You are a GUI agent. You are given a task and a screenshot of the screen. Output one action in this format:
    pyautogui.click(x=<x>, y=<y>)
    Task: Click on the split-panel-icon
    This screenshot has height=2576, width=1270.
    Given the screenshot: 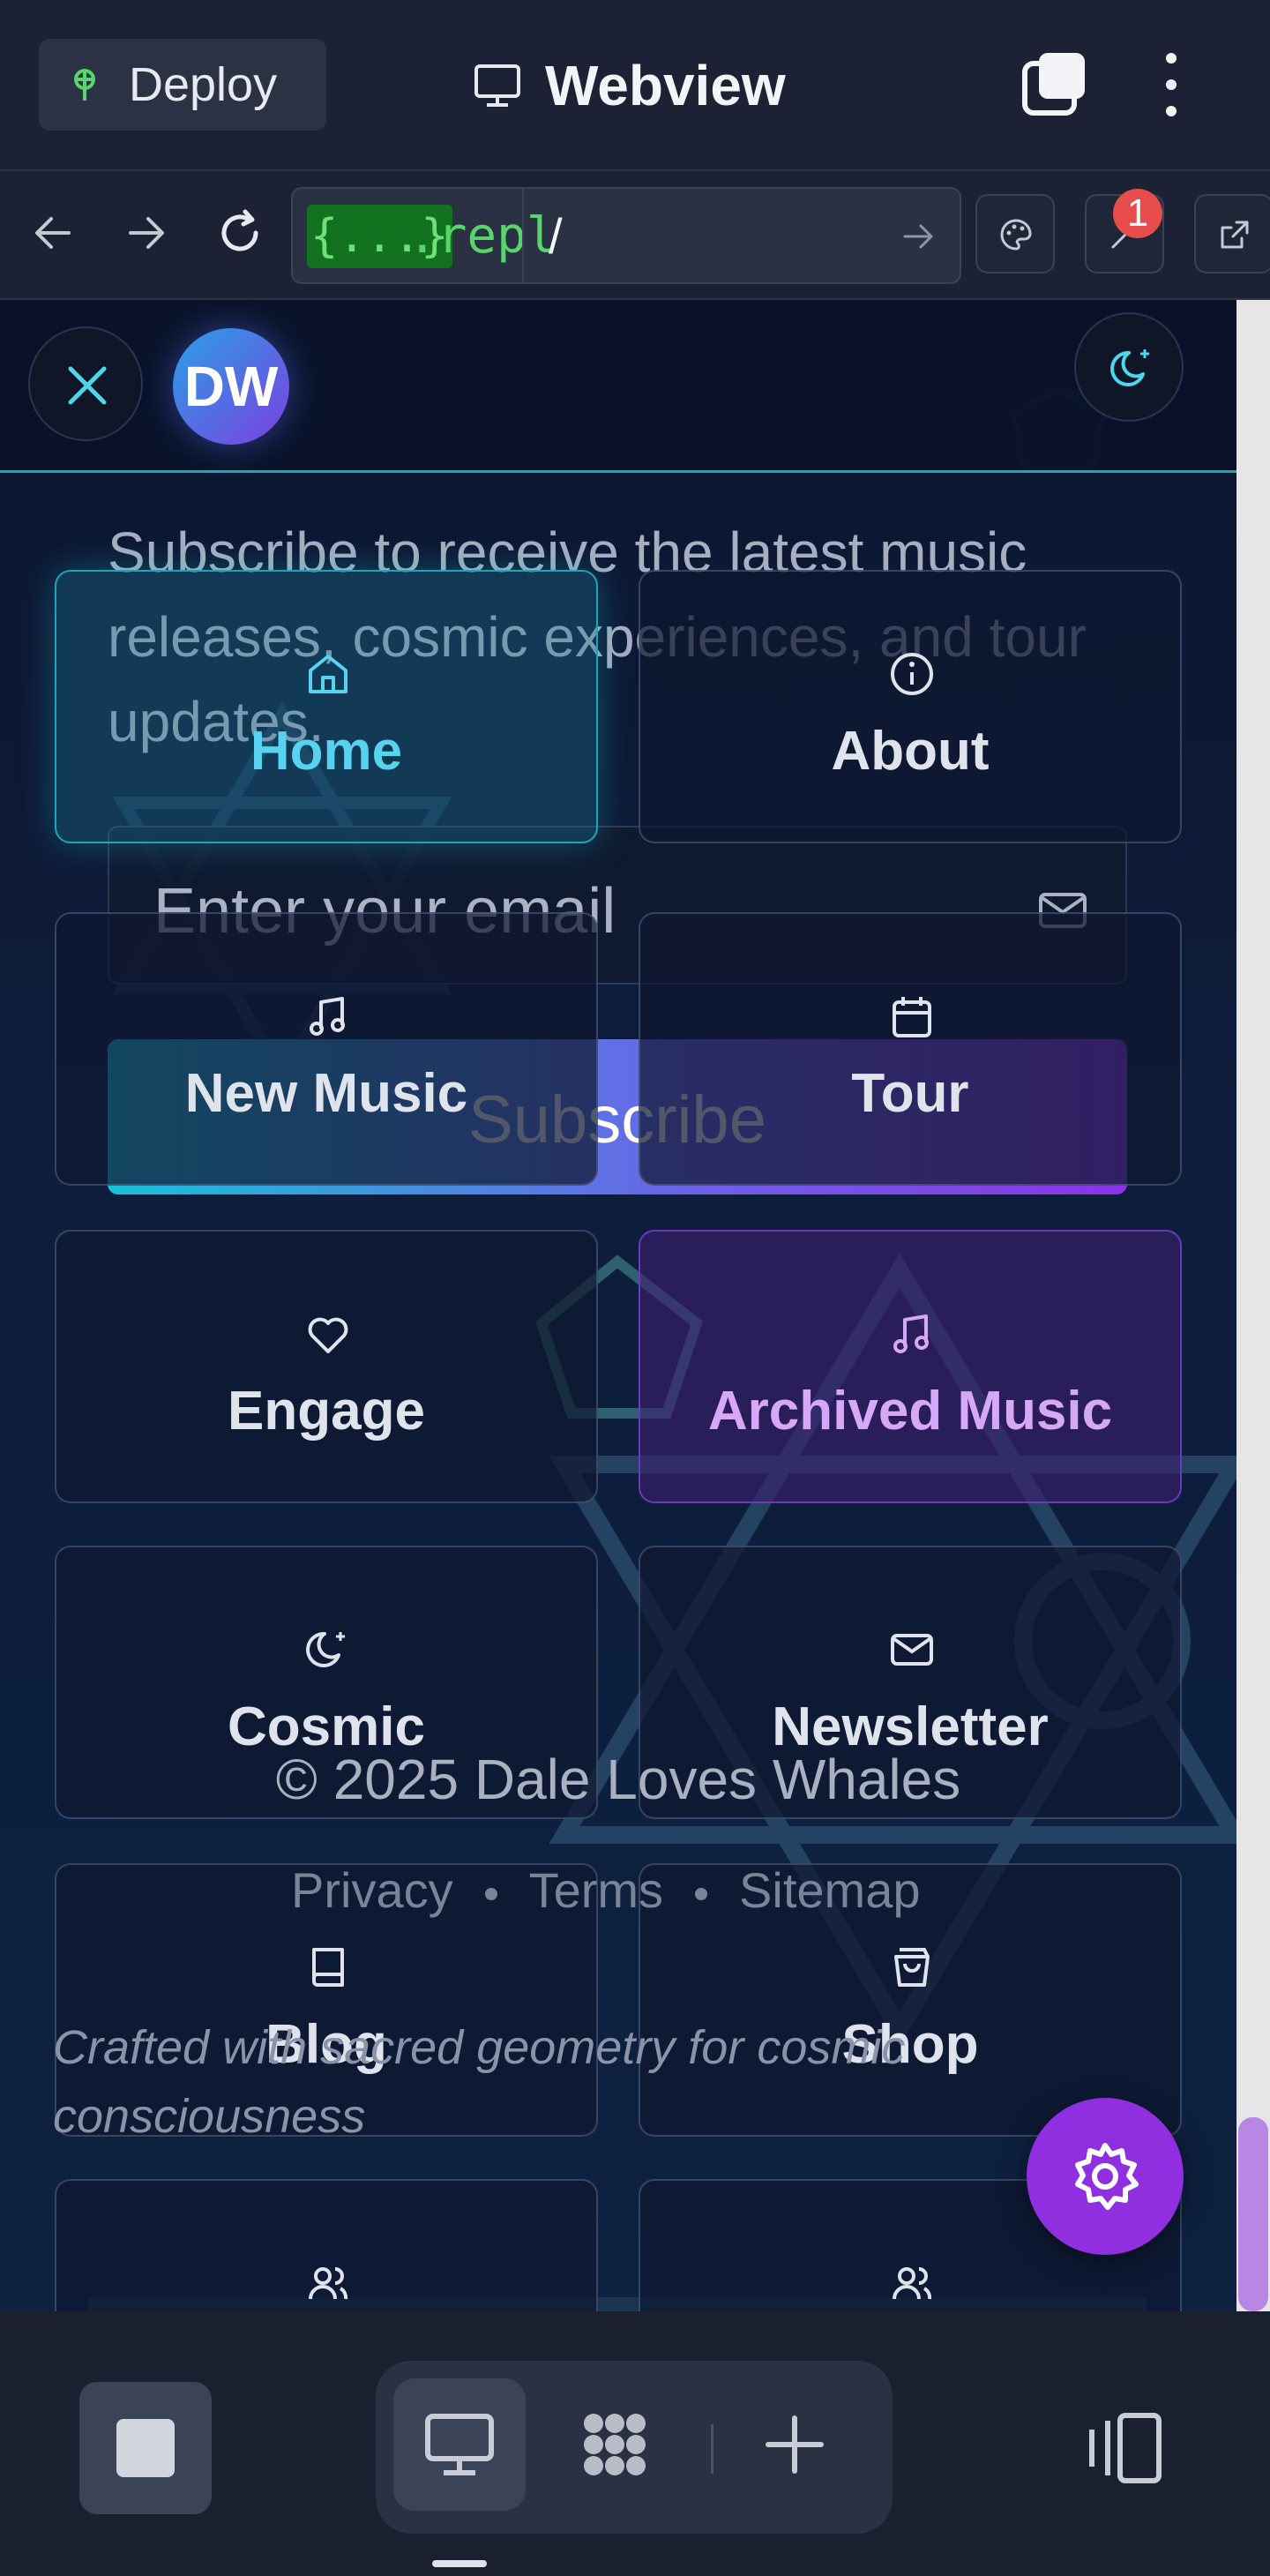 What is the action you would take?
    pyautogui.click(x=1123, y=2448)
    